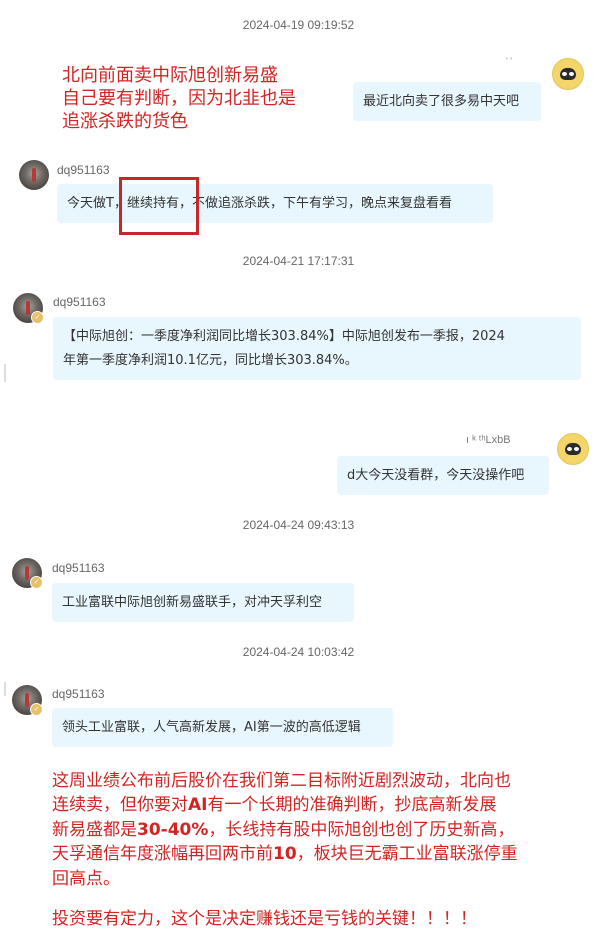 Image resolution: width=597 pixels, height=937 pixels. What do you see at coordinates (274, 805) in the screenshot?
I see `annotation-line: 连续卖，但你要对AI有一个长期的准确判断，抄底高新发展` at bounding box center [274, 805].